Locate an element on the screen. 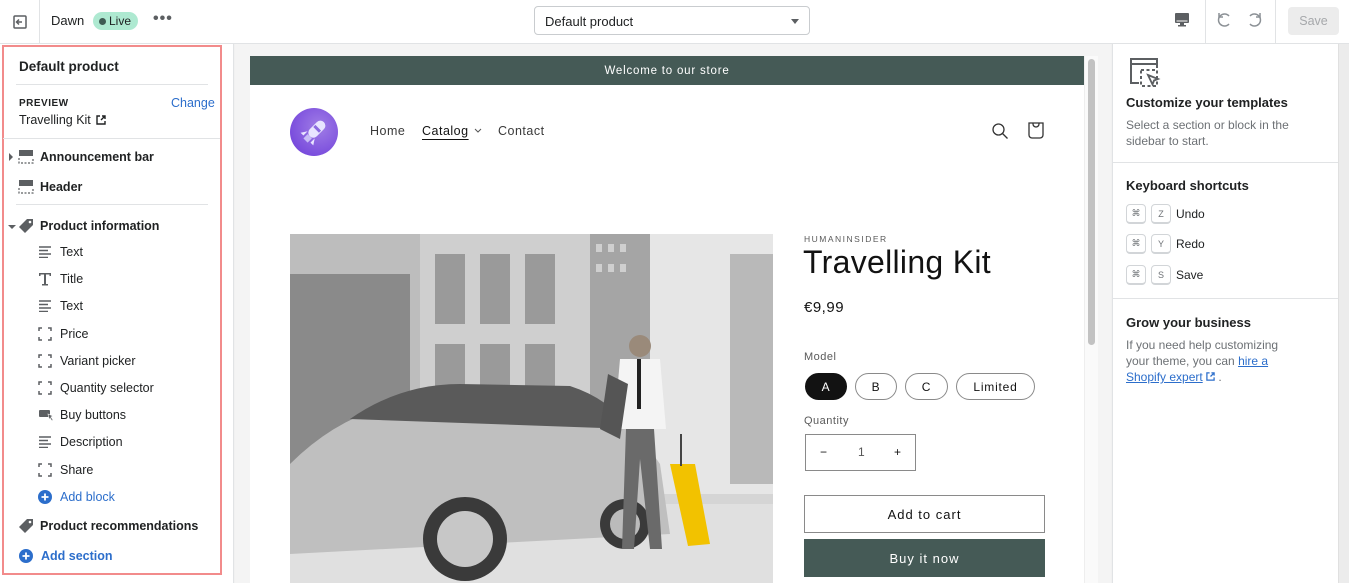  preview-scrollbar-thumb is located at coordinates (1091, 202).